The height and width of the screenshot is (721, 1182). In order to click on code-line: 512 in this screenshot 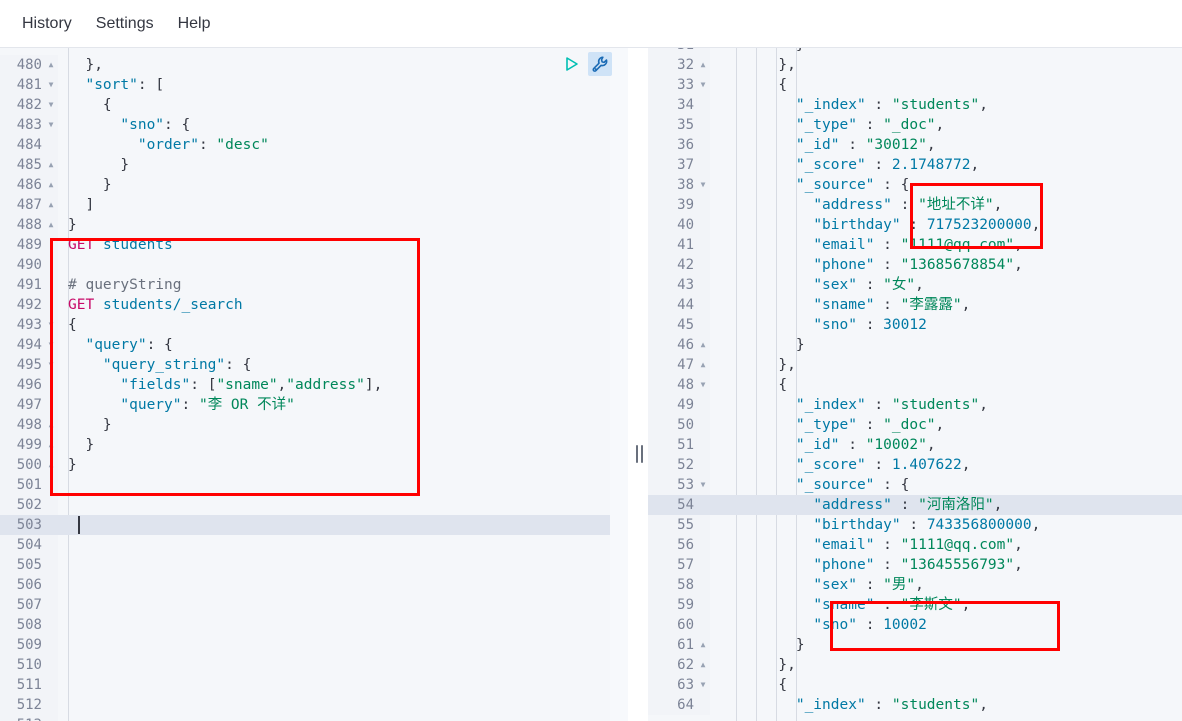, I will do `click(305, 705)`.